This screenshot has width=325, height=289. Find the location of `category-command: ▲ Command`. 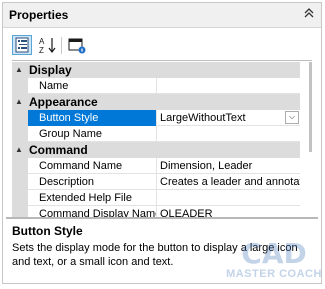

category-command: ▲ Command is located at coordinates (156, 150).